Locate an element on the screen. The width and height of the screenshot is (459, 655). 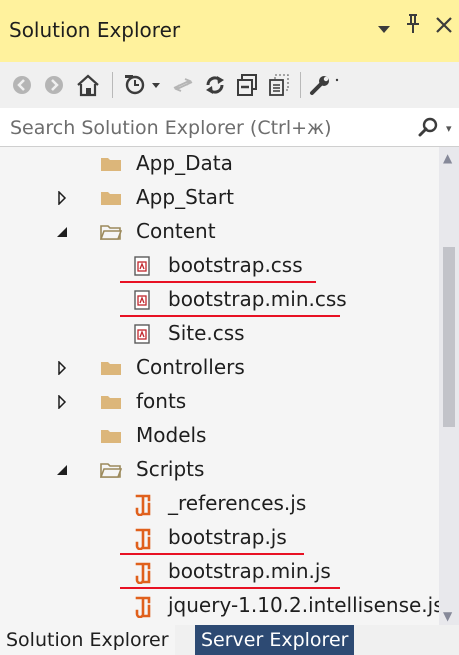
properties-icon is located at coordinates (320, 85).